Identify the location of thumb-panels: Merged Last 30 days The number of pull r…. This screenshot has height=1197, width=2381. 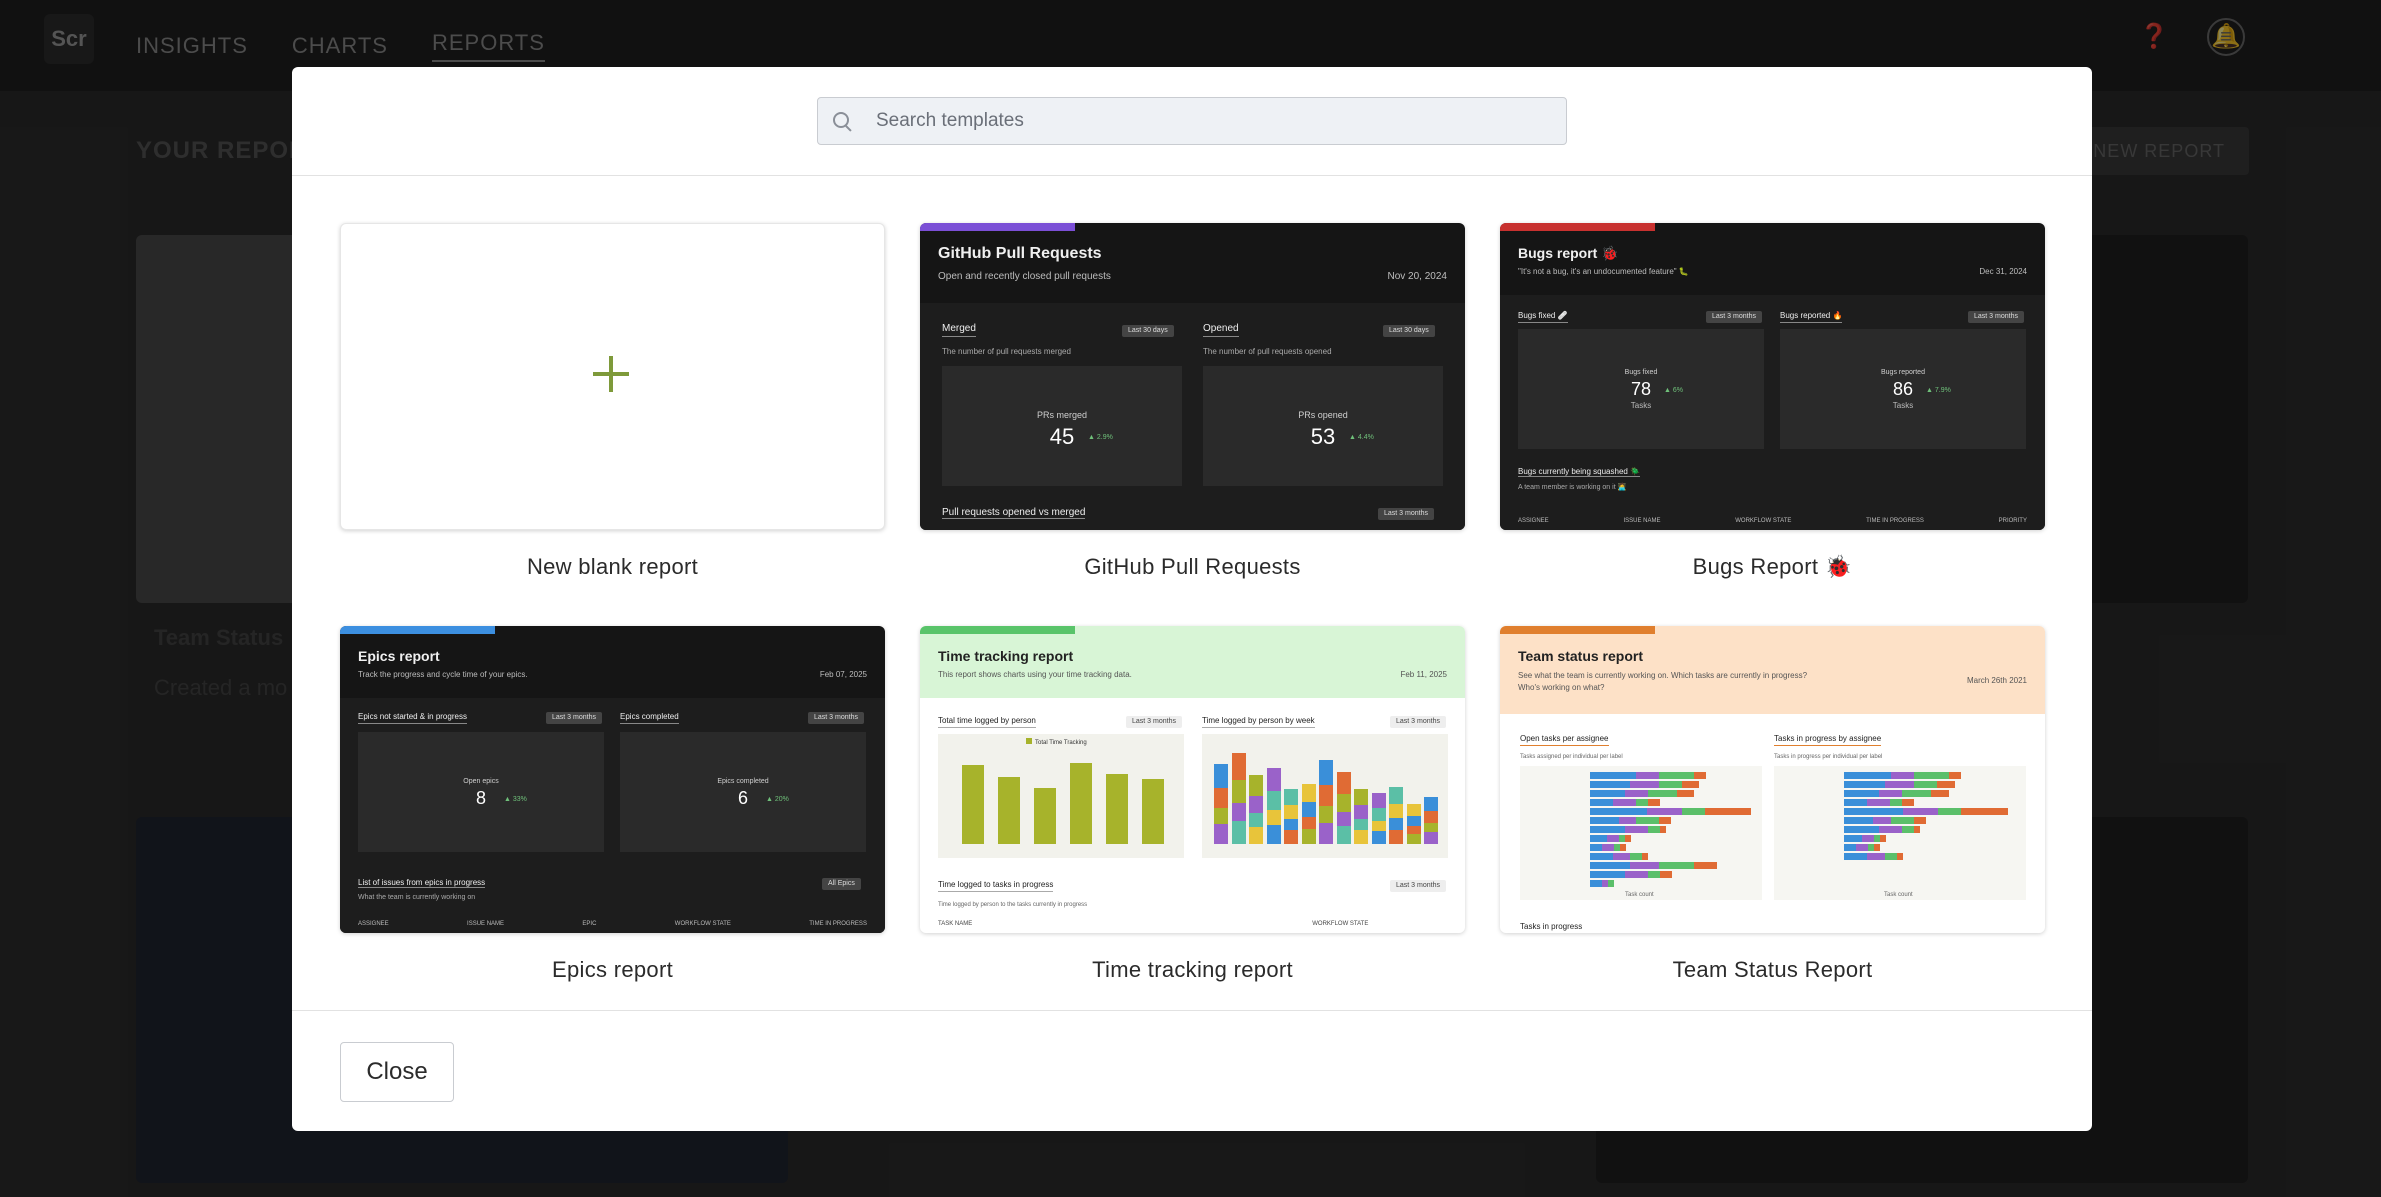
(1192, 416).